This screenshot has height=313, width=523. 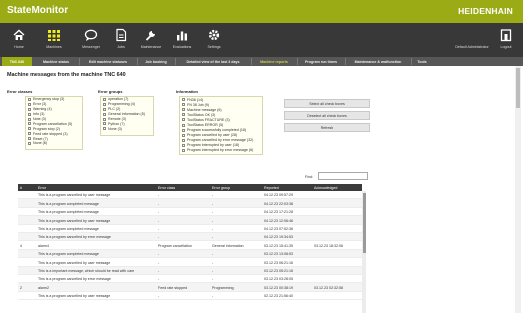 I want to click on error-classes-title: Error classes, so click(x=20, y=91).